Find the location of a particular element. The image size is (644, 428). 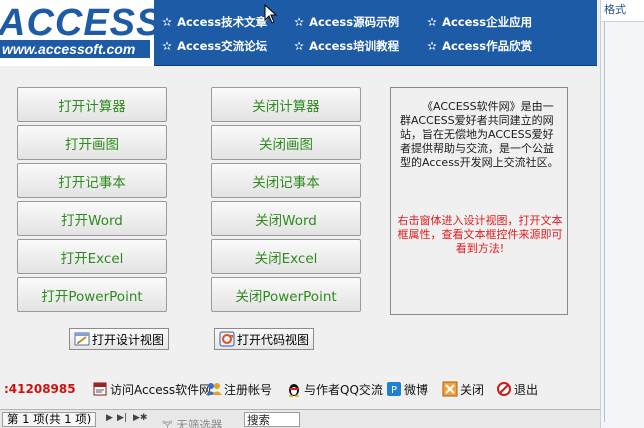

no-filter-icon: 🝖 is located at coordinates (167, 423).